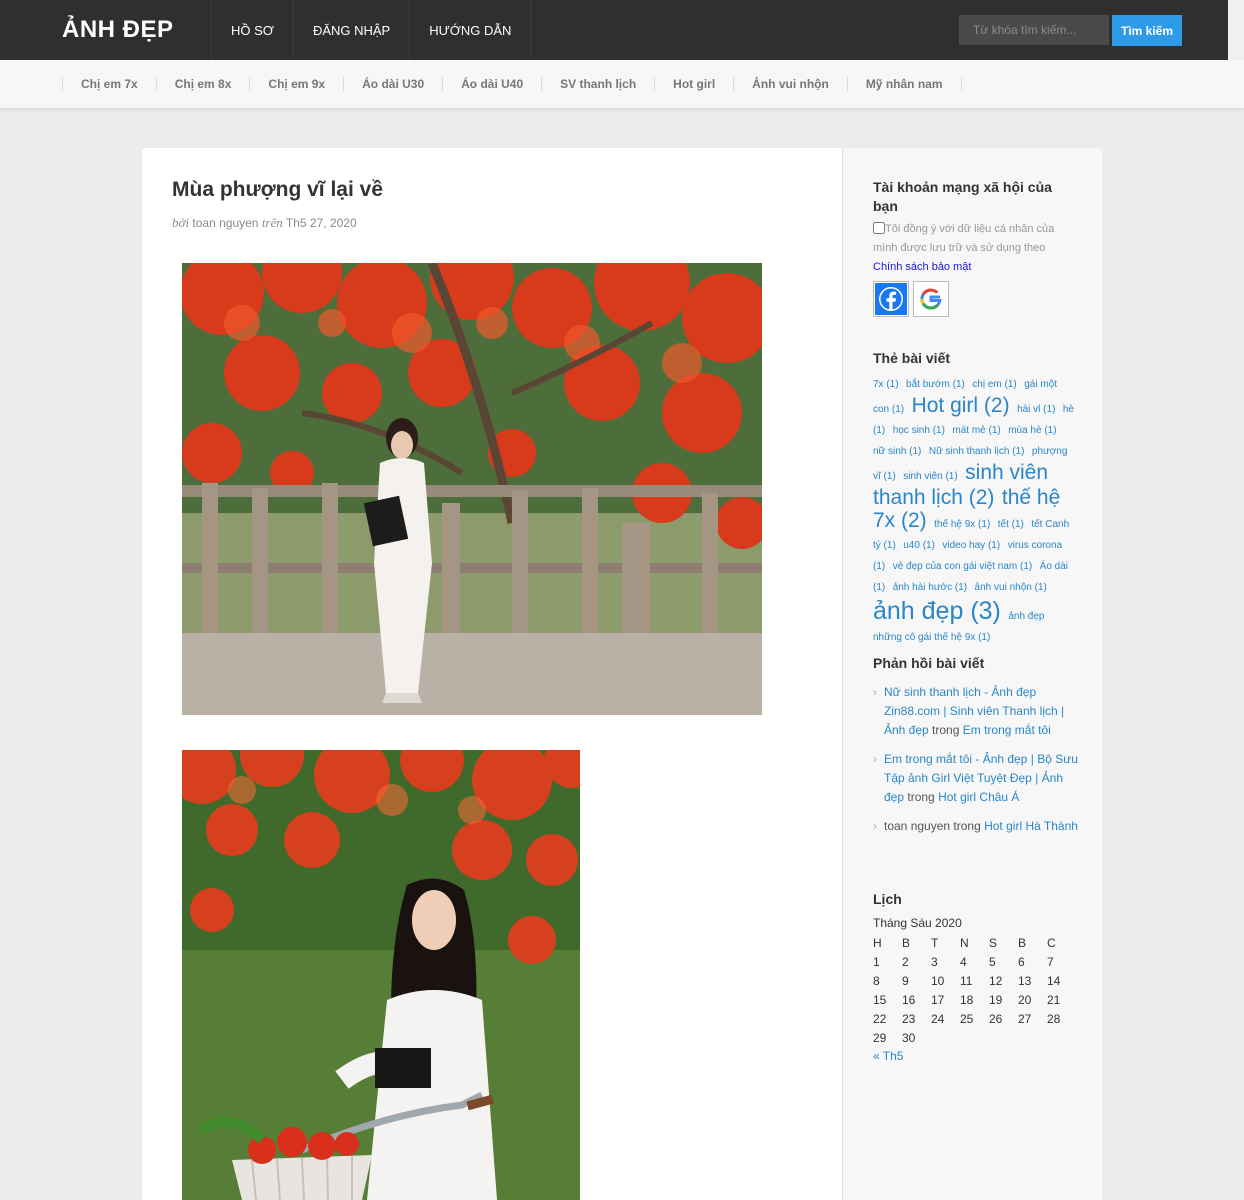 The height and width of the screenshot is (1200, 1244). I want to click on calendar-day: 1, so click(876, 961).